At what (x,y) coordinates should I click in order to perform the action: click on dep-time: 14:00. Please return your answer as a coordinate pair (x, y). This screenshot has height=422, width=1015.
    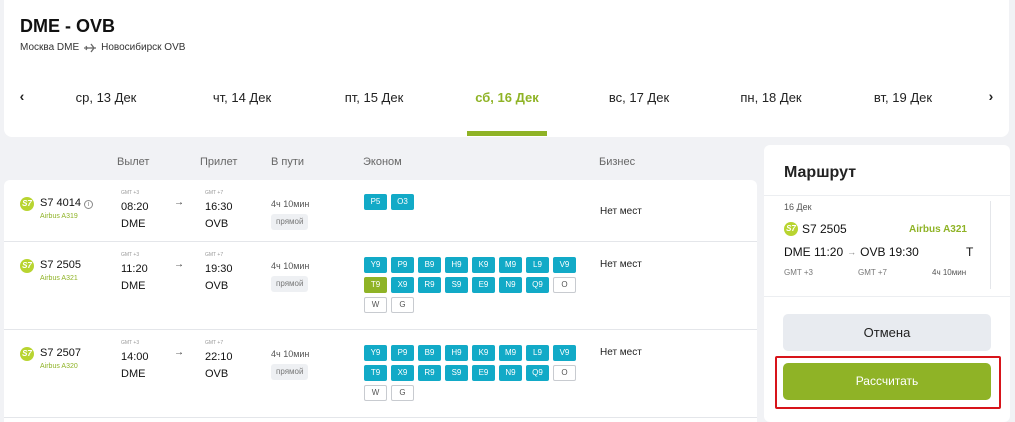
    Looking at the image, I should click on (135, 357).